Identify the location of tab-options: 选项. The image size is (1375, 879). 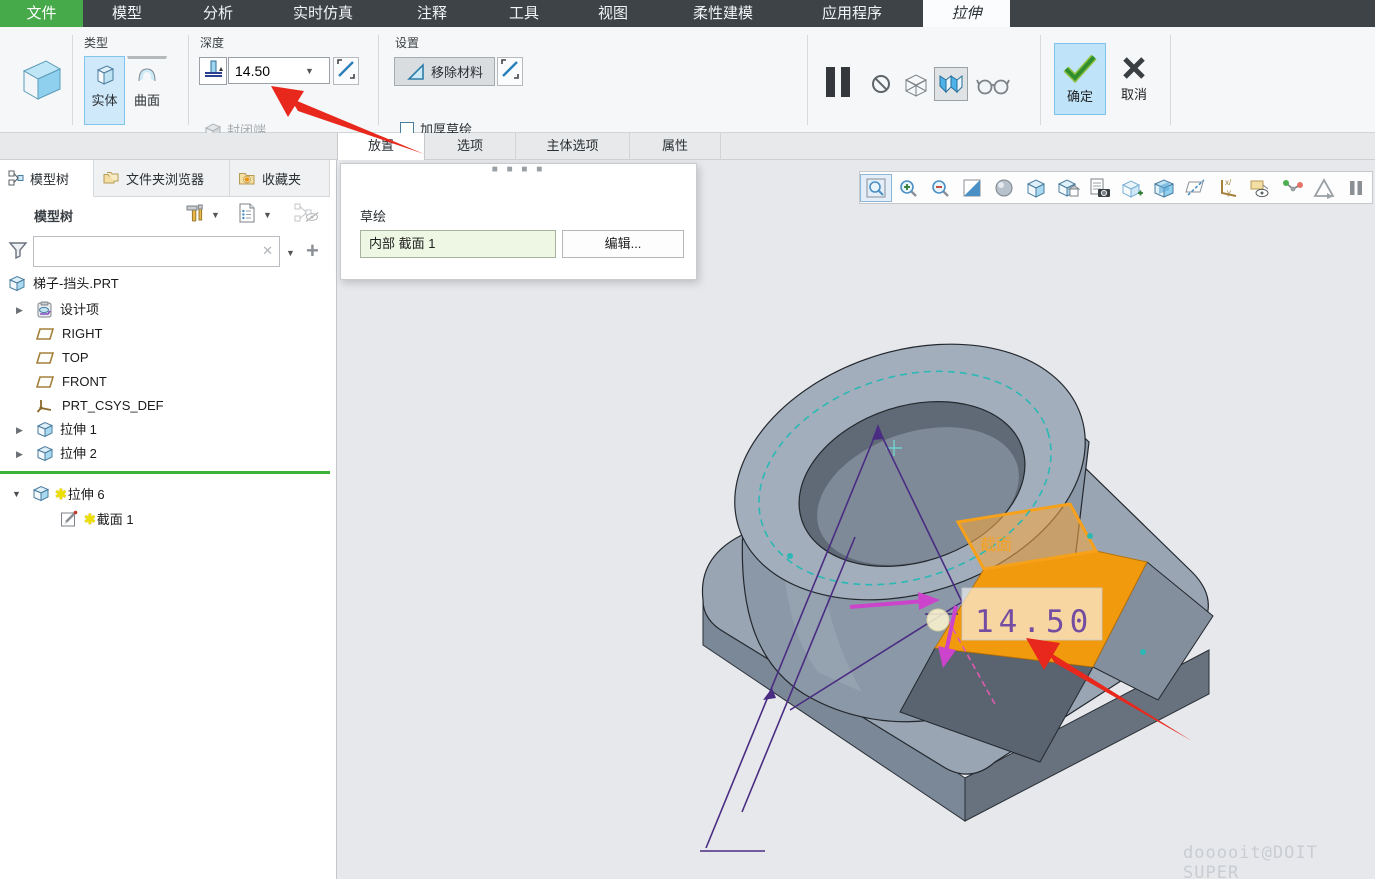
(470, 146).